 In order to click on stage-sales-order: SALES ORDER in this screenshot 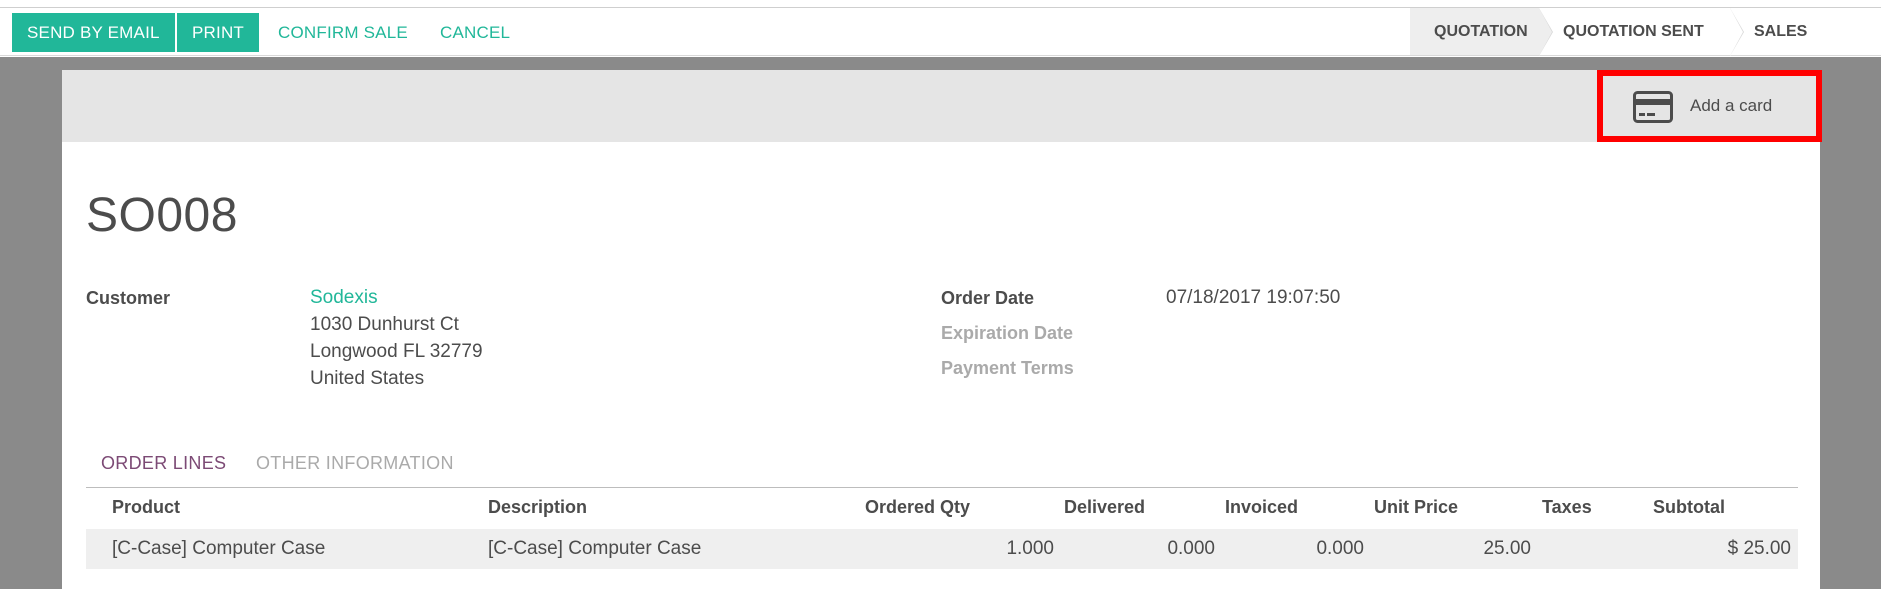, I will do `click(1805, 47)`.